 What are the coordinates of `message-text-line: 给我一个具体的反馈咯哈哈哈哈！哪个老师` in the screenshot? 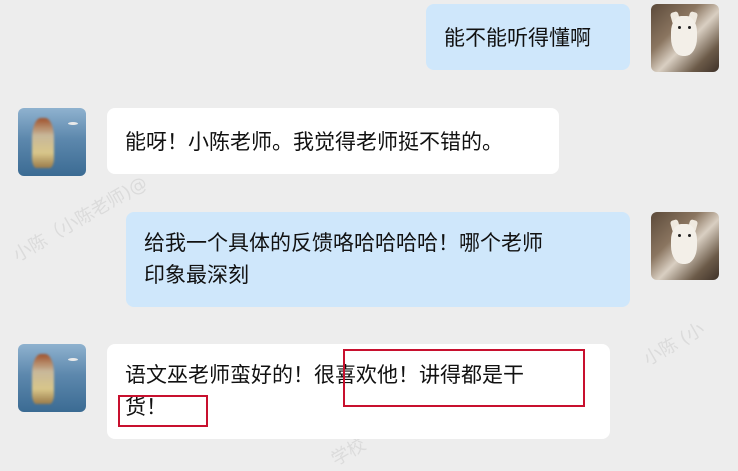 It's located at (343, 243).